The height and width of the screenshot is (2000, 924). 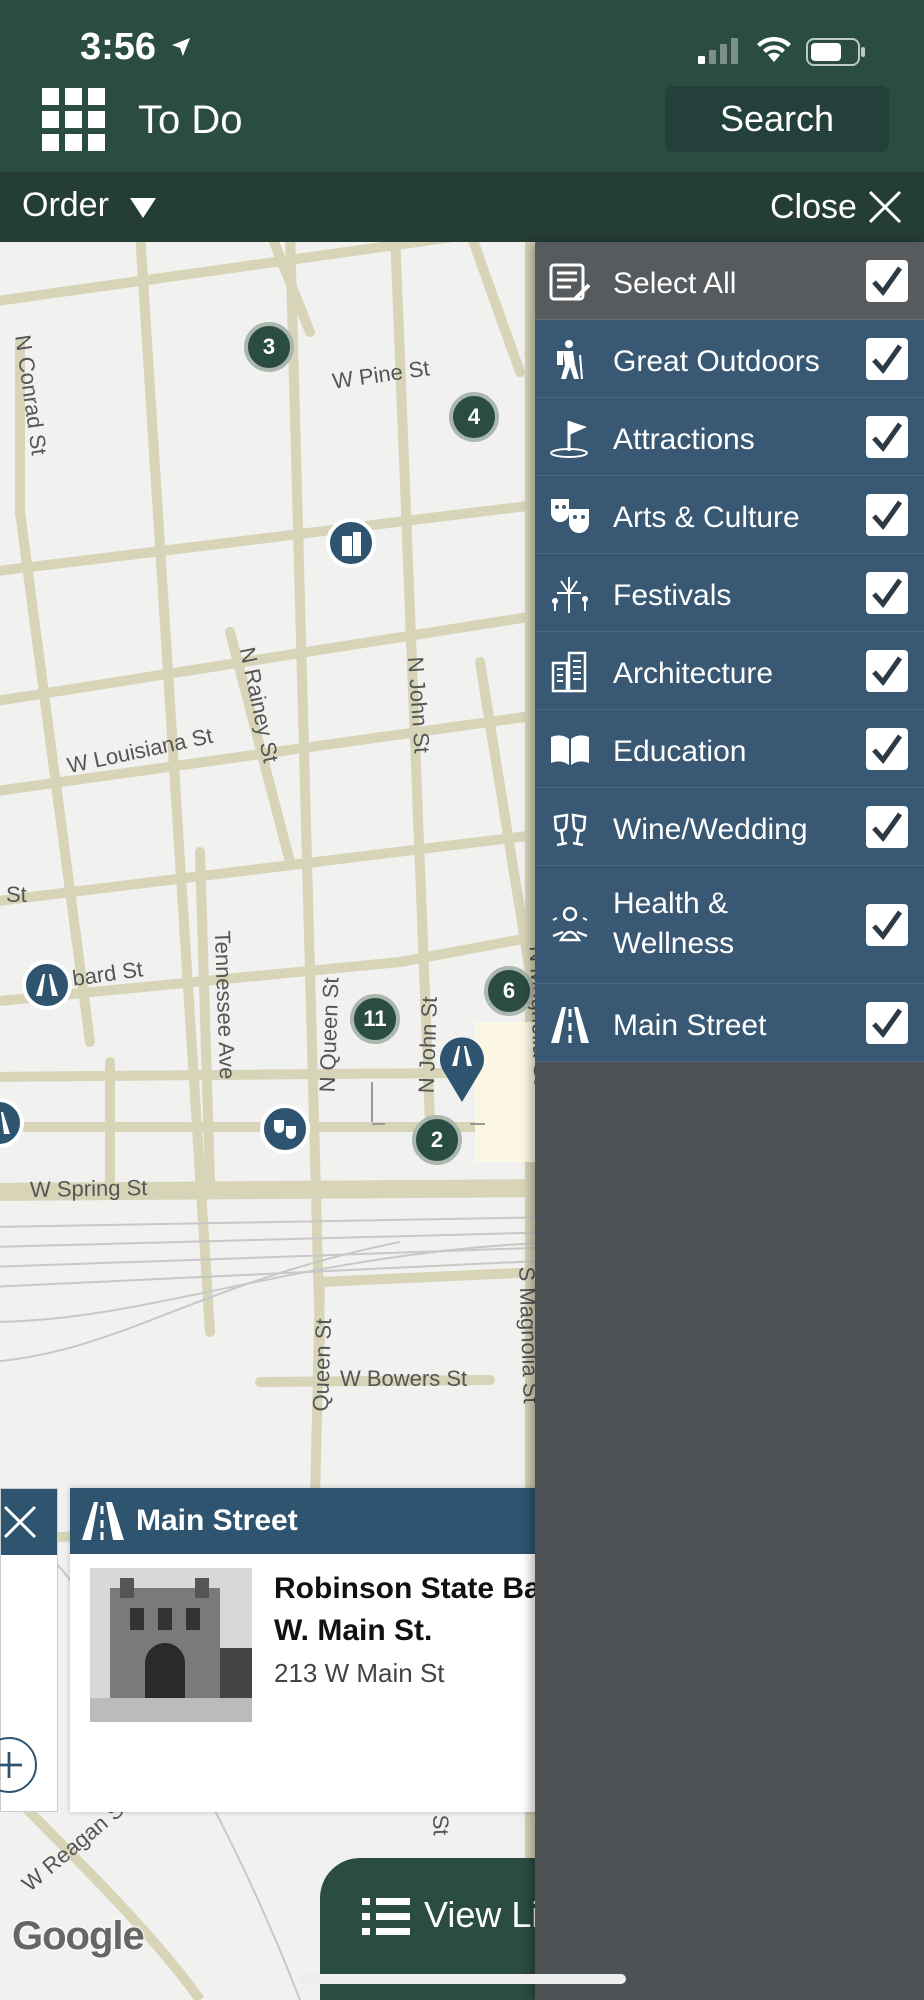 I want to click on main-street-checkbox, so click(x=887, y=1023).